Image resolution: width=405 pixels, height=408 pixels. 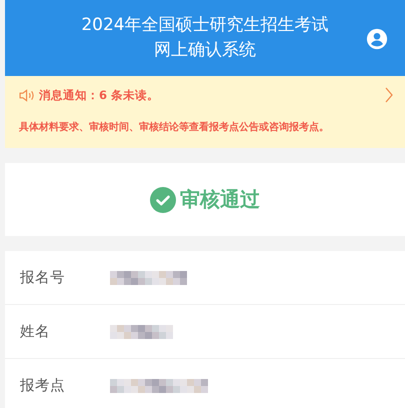 I want to click on field-label: 姓名, so click(x=35, y=332).